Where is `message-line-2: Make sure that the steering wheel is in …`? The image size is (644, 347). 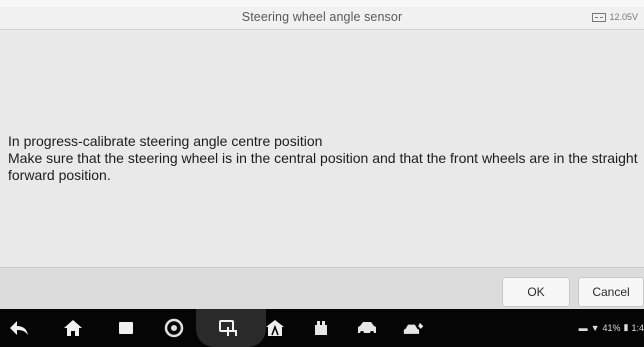 message-line-2: Make sure that the steering wheel is in … is located at coordinates (323, 166).